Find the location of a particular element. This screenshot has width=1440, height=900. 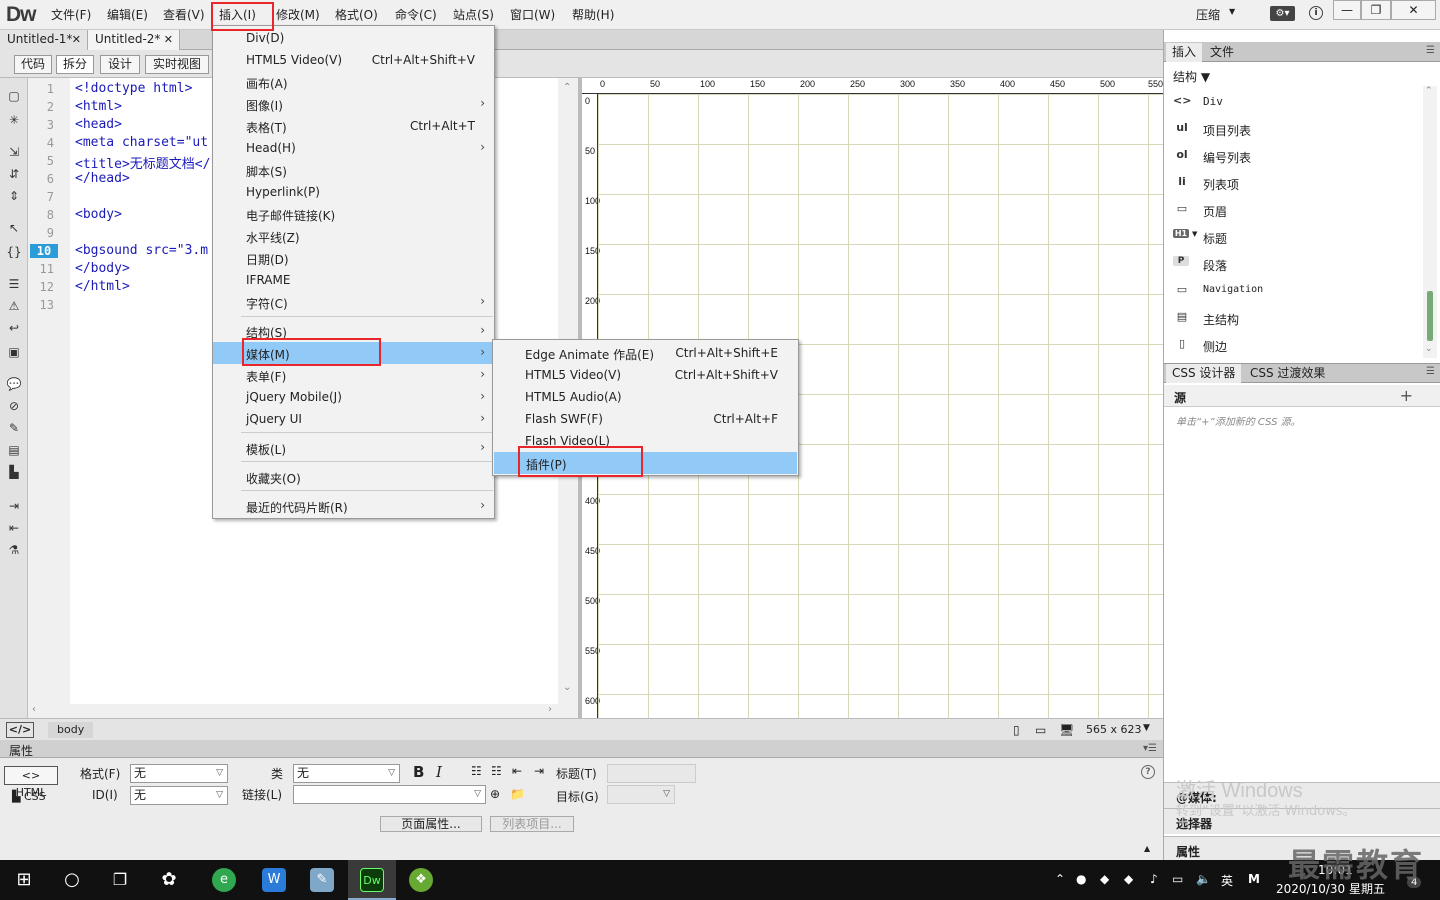

format-source-icon: ⚗ is located at coordinates (14, 550).